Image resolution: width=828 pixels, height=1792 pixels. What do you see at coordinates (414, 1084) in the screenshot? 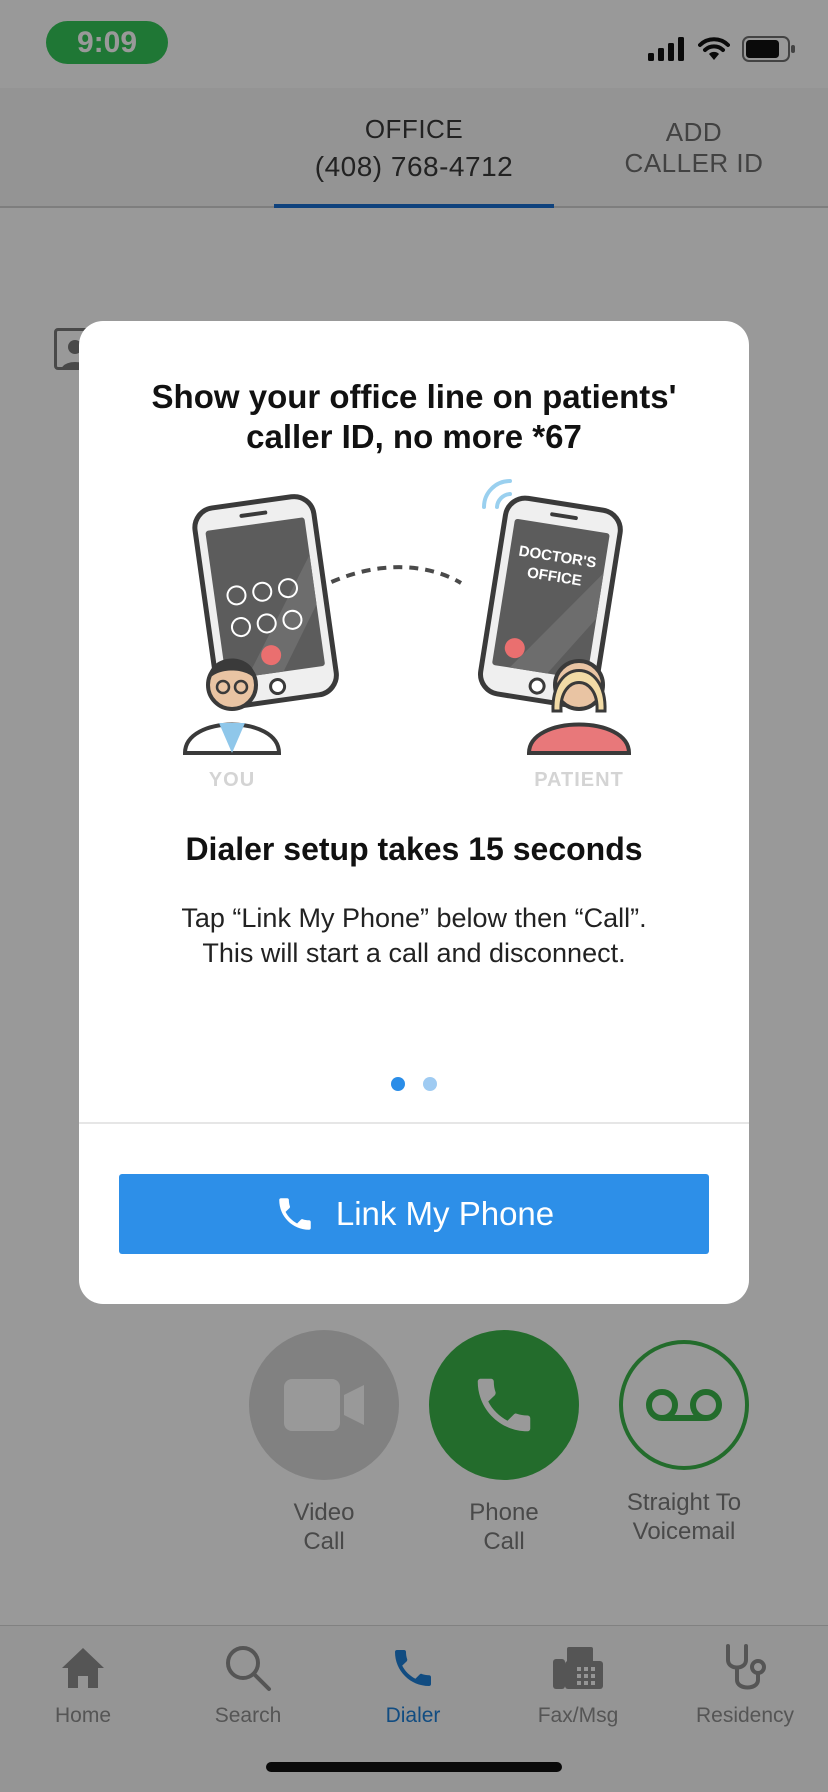
I see `page-indicator` at bounding box center [414, 1084].